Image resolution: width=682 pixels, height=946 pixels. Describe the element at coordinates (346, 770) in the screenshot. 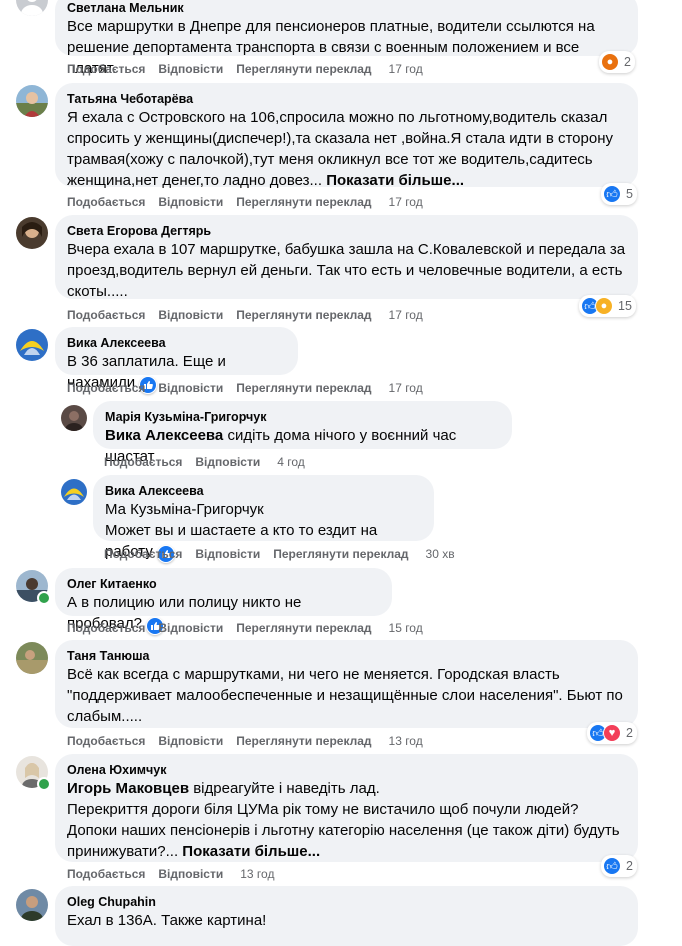

I see `comment-author: Олена Юхимчук` at that location.